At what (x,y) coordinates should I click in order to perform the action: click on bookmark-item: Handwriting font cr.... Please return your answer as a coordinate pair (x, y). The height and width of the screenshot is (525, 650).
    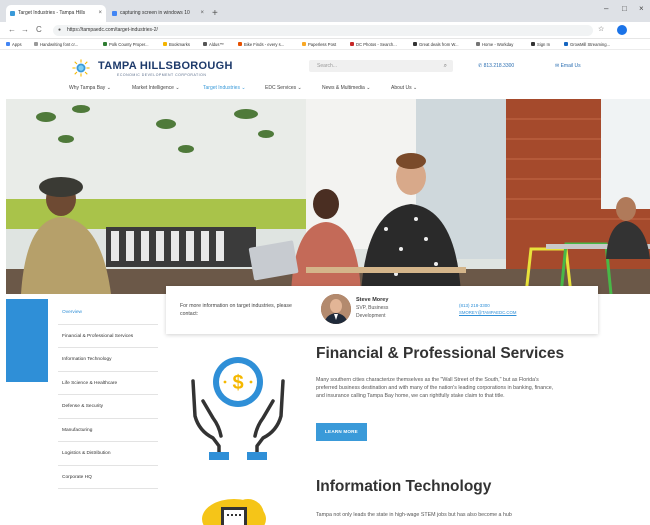
    Looking at the image, I should click on (56, 44).